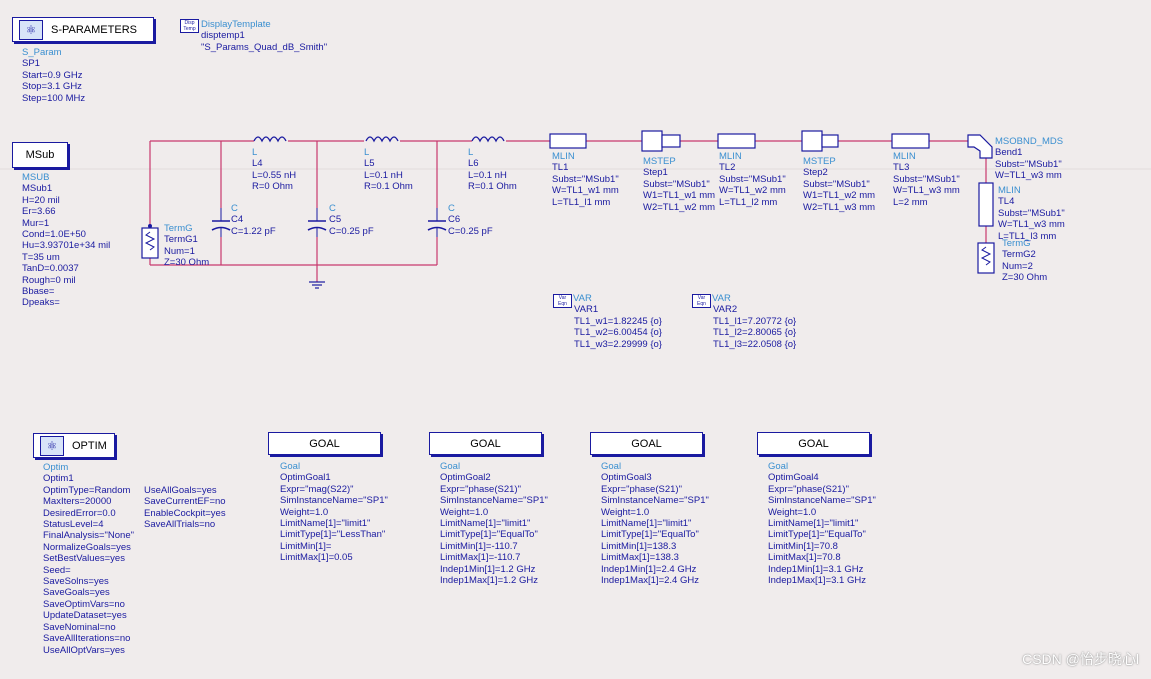 This screenshot has height=679, width=1151. Describe the element at coordinates (73, 525) in the screenshot. I see `param-line: StatusLevel=4` at that location.